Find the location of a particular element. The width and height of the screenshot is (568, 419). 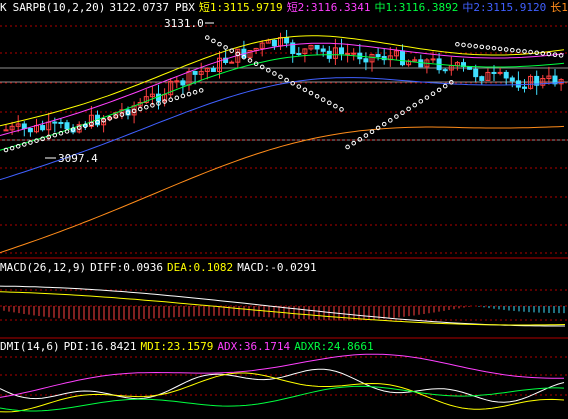

dmi-pdi: PDI:16.8421 is located at coordinates (100, 346).